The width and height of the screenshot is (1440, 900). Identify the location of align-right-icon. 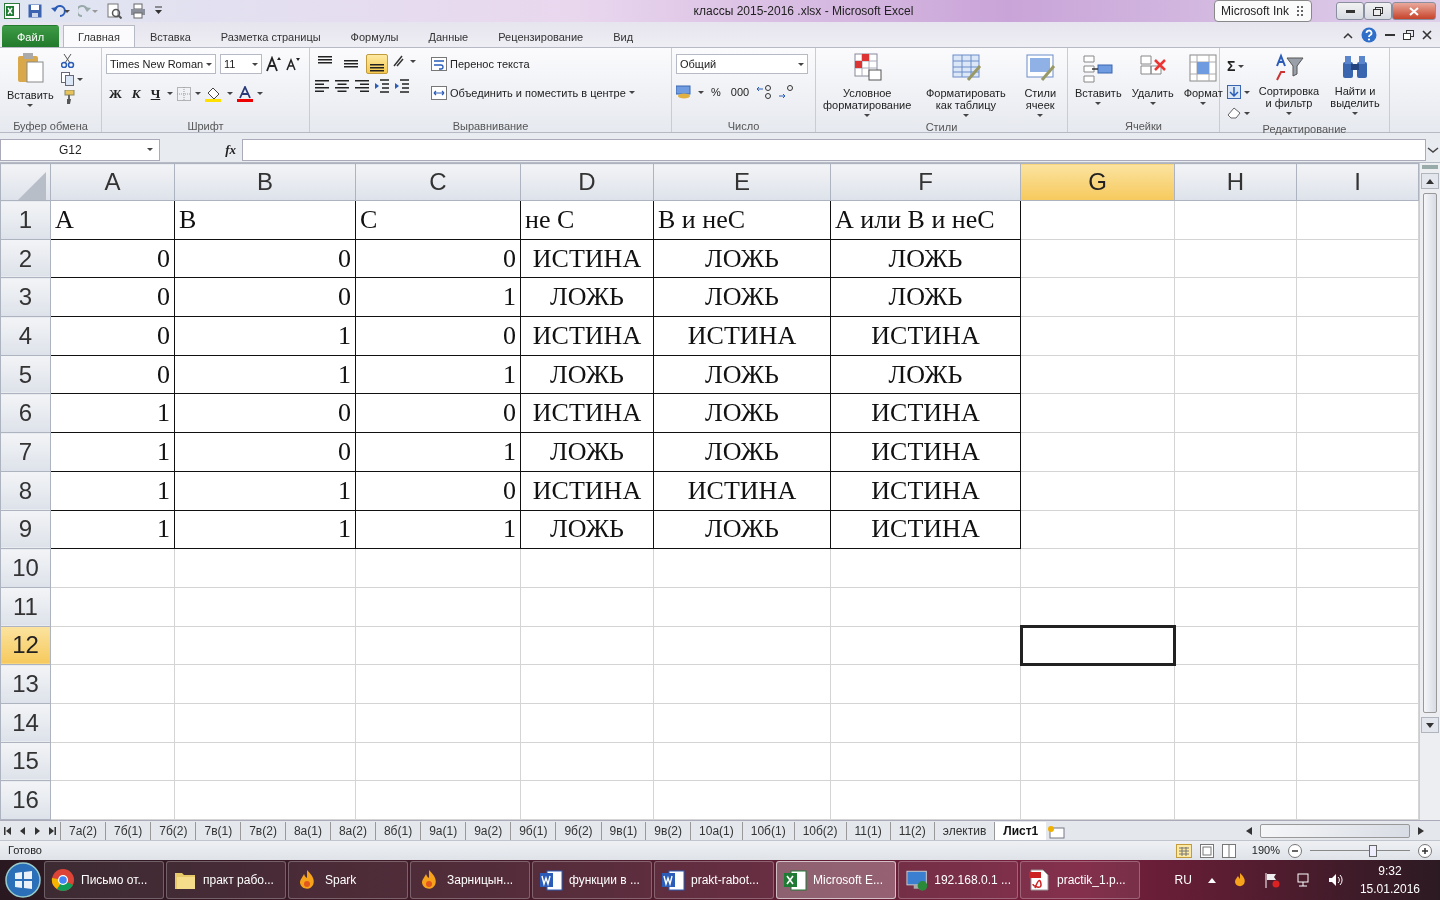
(362, 86).